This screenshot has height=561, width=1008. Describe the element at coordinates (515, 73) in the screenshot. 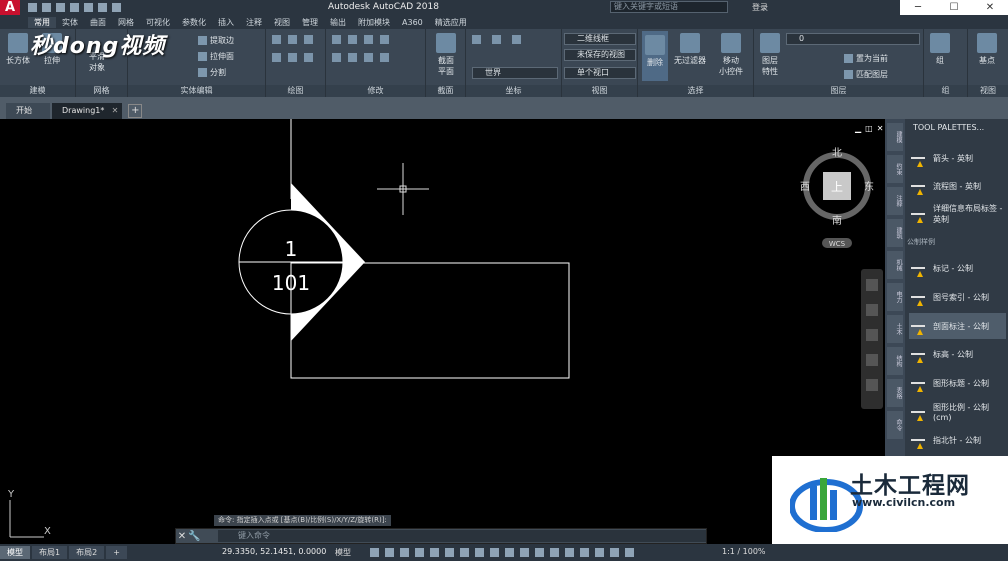

I see `ucs-world-dropdown: 世界` at that location.